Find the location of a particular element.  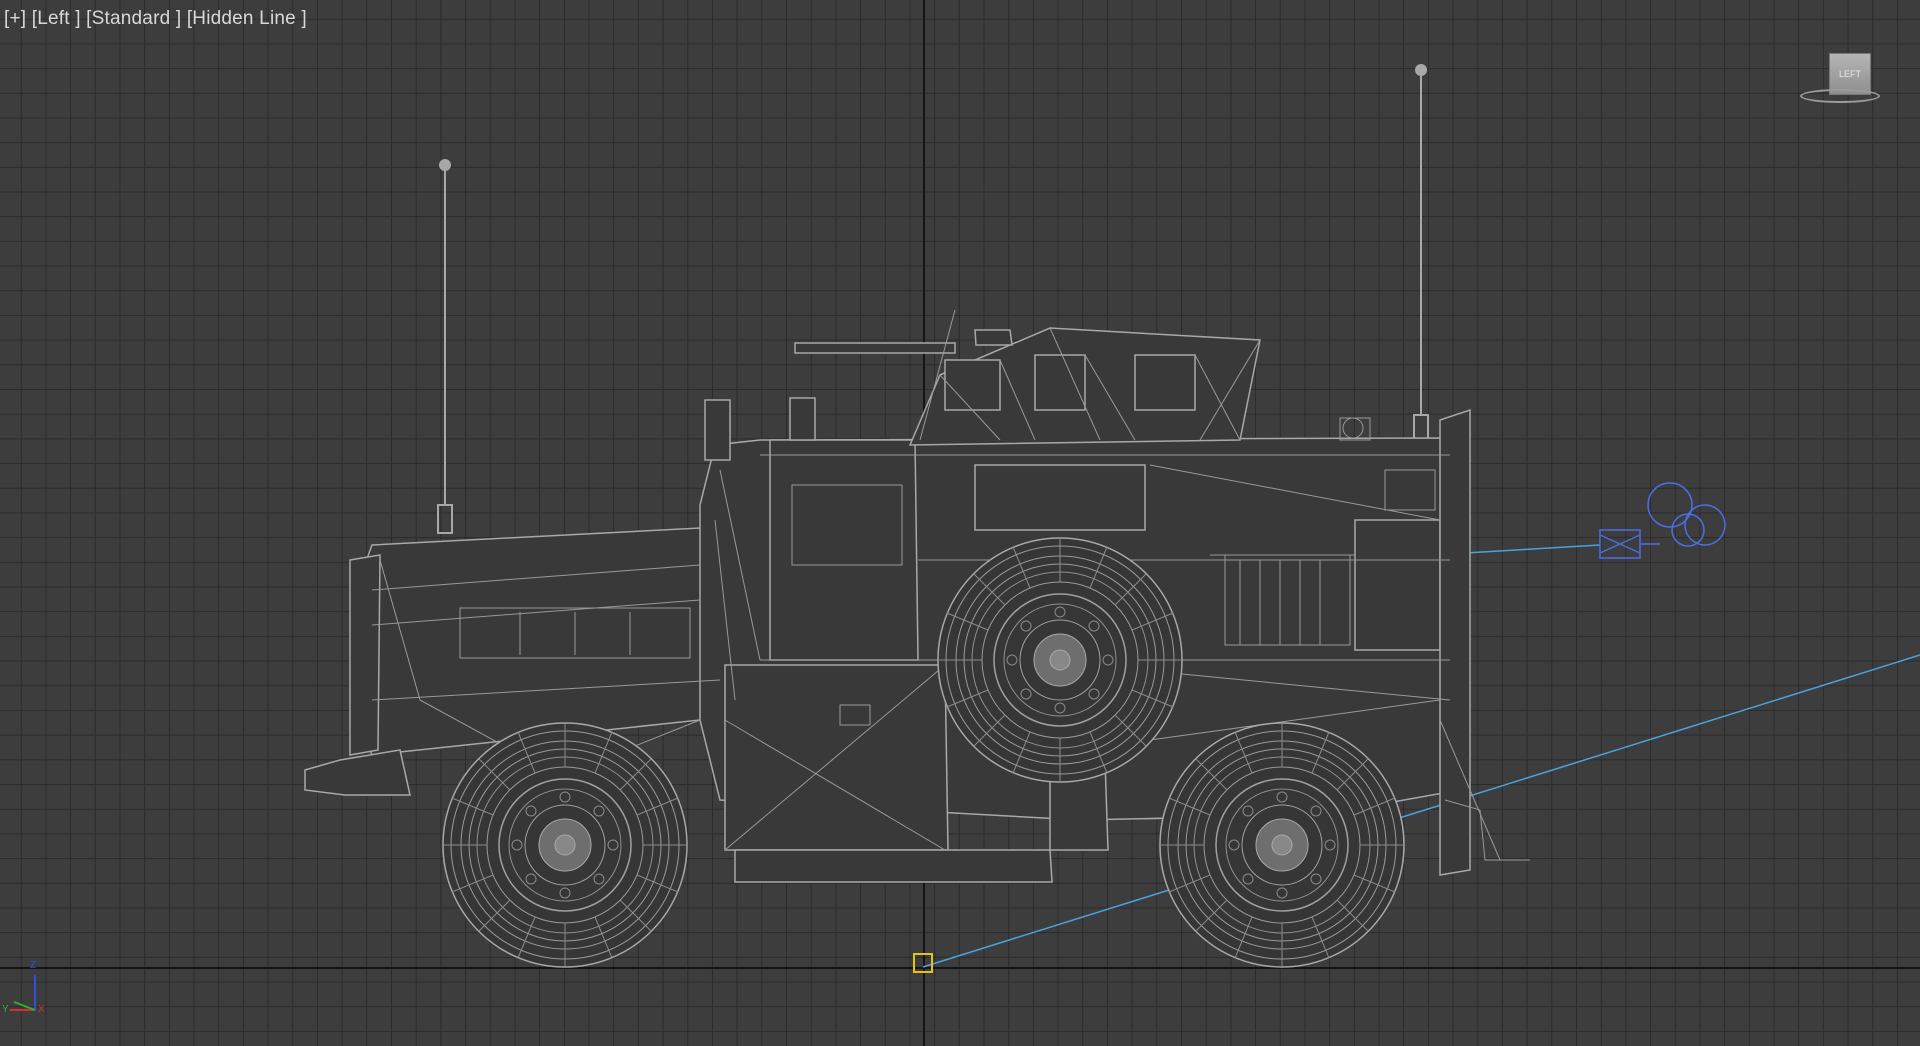

antenna-rear is located at coordinates (445, 346).